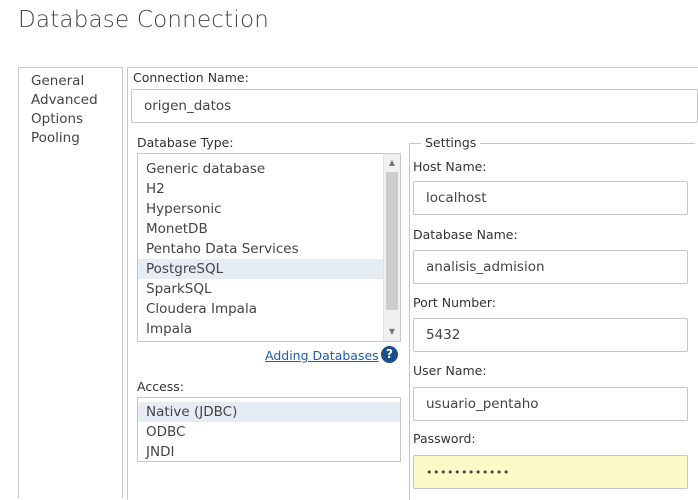 The height and width of the screenshot is (500, 698). Describe the element at coordinates (444, 438) in the screenshot. I see `password-label: Password:` at that location.